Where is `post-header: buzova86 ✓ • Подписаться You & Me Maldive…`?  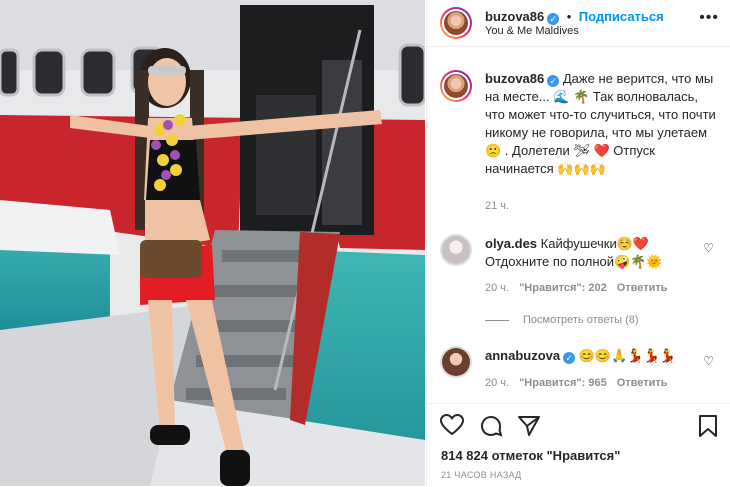 post-header: buzova86 ✓ • Подписаться You & Me Maldive… is located at coordinates (578, 23).